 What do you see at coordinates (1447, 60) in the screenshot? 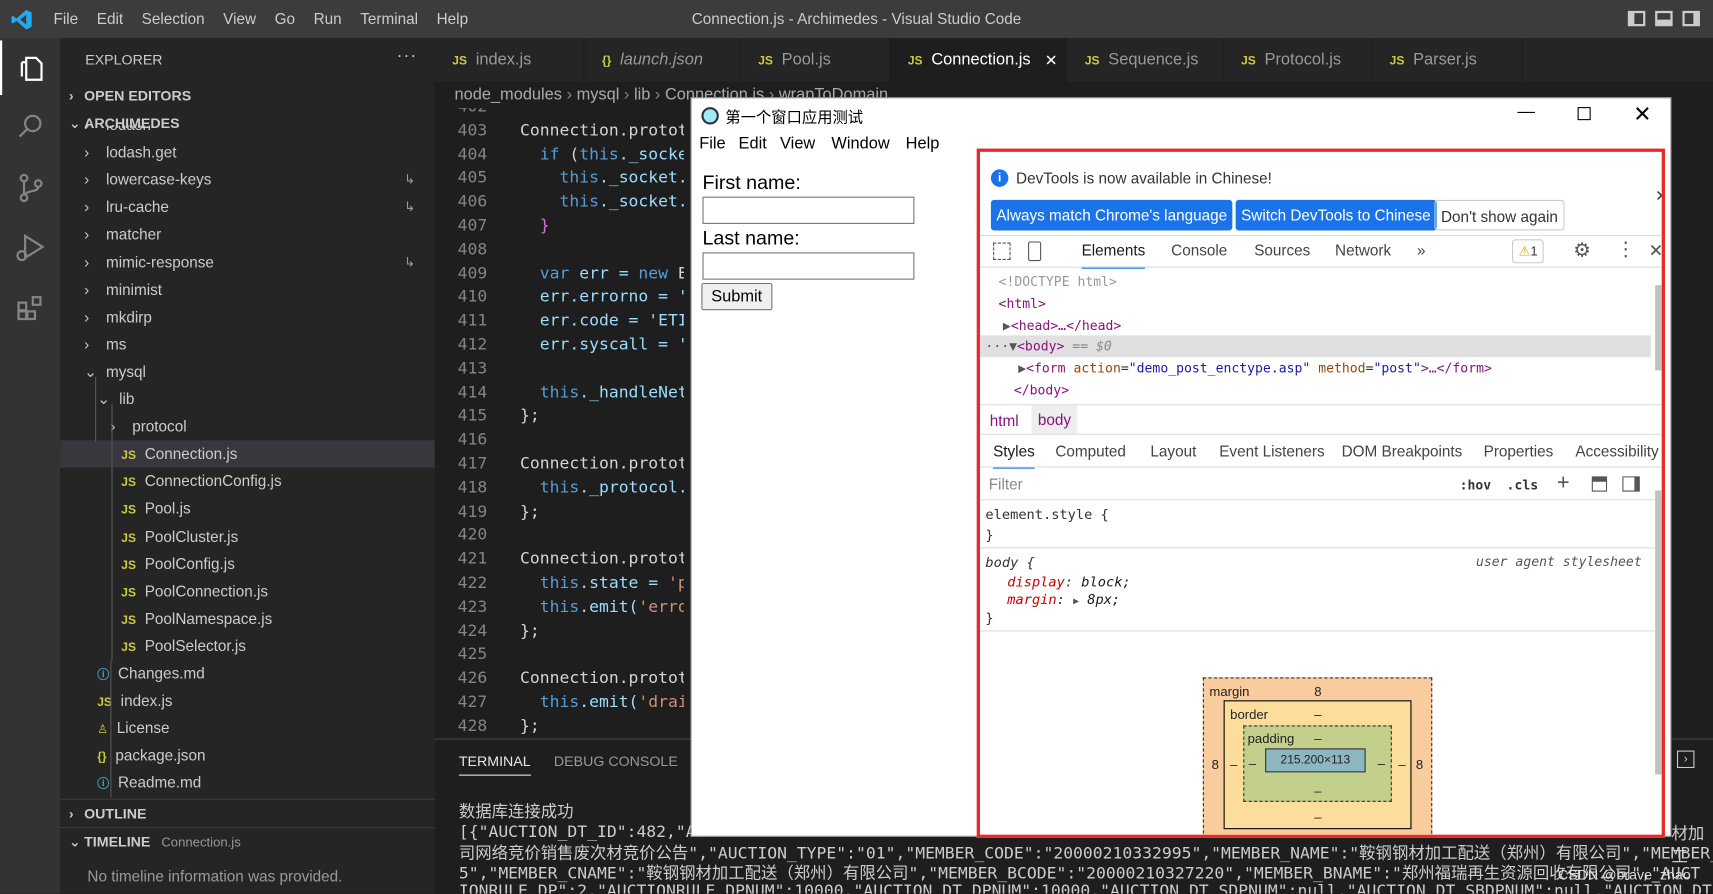
I see `tab-parser-js: JS Parser.js` at bounding box center [1447, 60].